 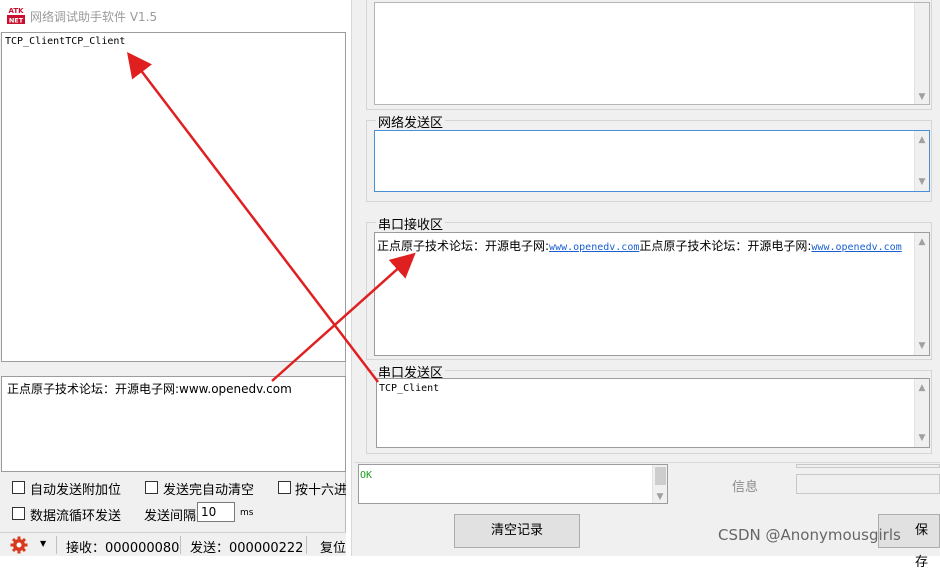 I want to click on scroll-thumb, so click(x=660, y=476).